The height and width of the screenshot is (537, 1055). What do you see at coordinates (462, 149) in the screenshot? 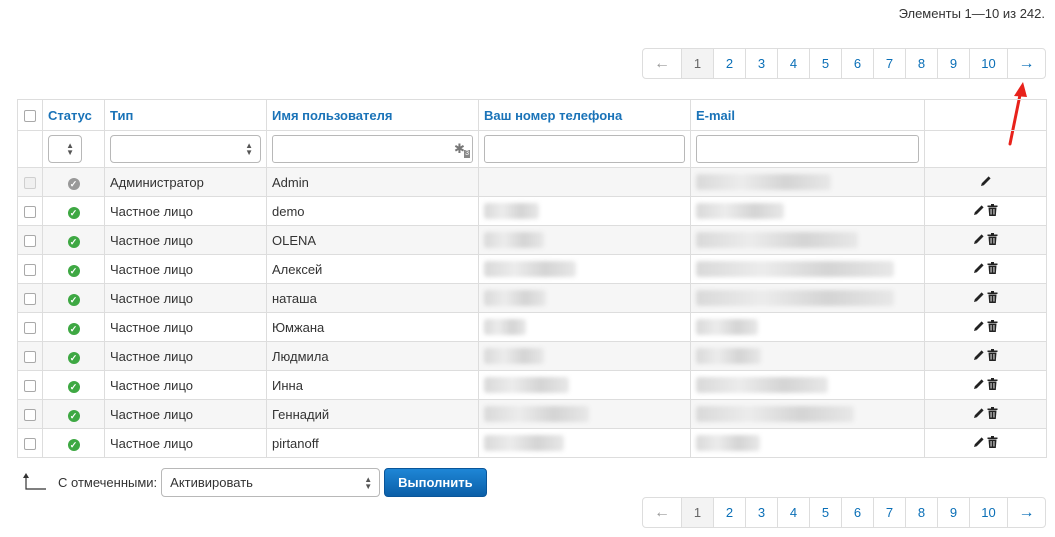
I see `password-manager-icon: ✱ 3` at bounding box center [462, 149].